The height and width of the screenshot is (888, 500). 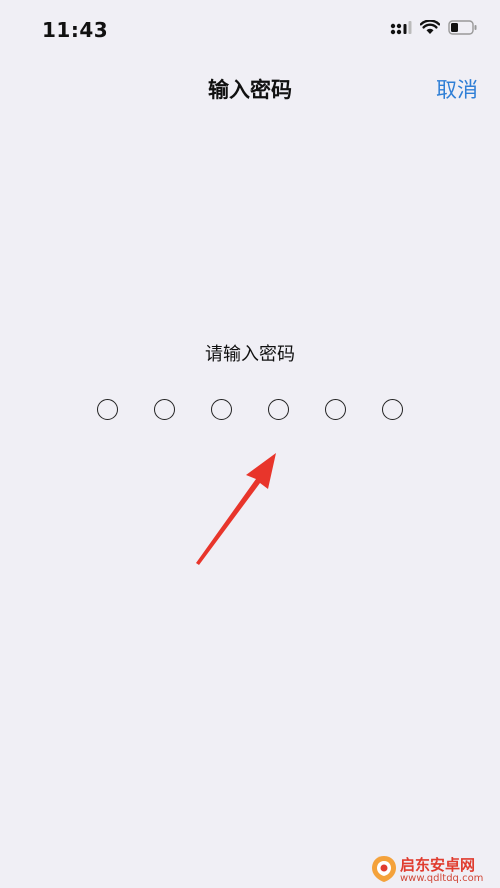 I want to click on status-bar: 11:43, so click(x=250, y=30).